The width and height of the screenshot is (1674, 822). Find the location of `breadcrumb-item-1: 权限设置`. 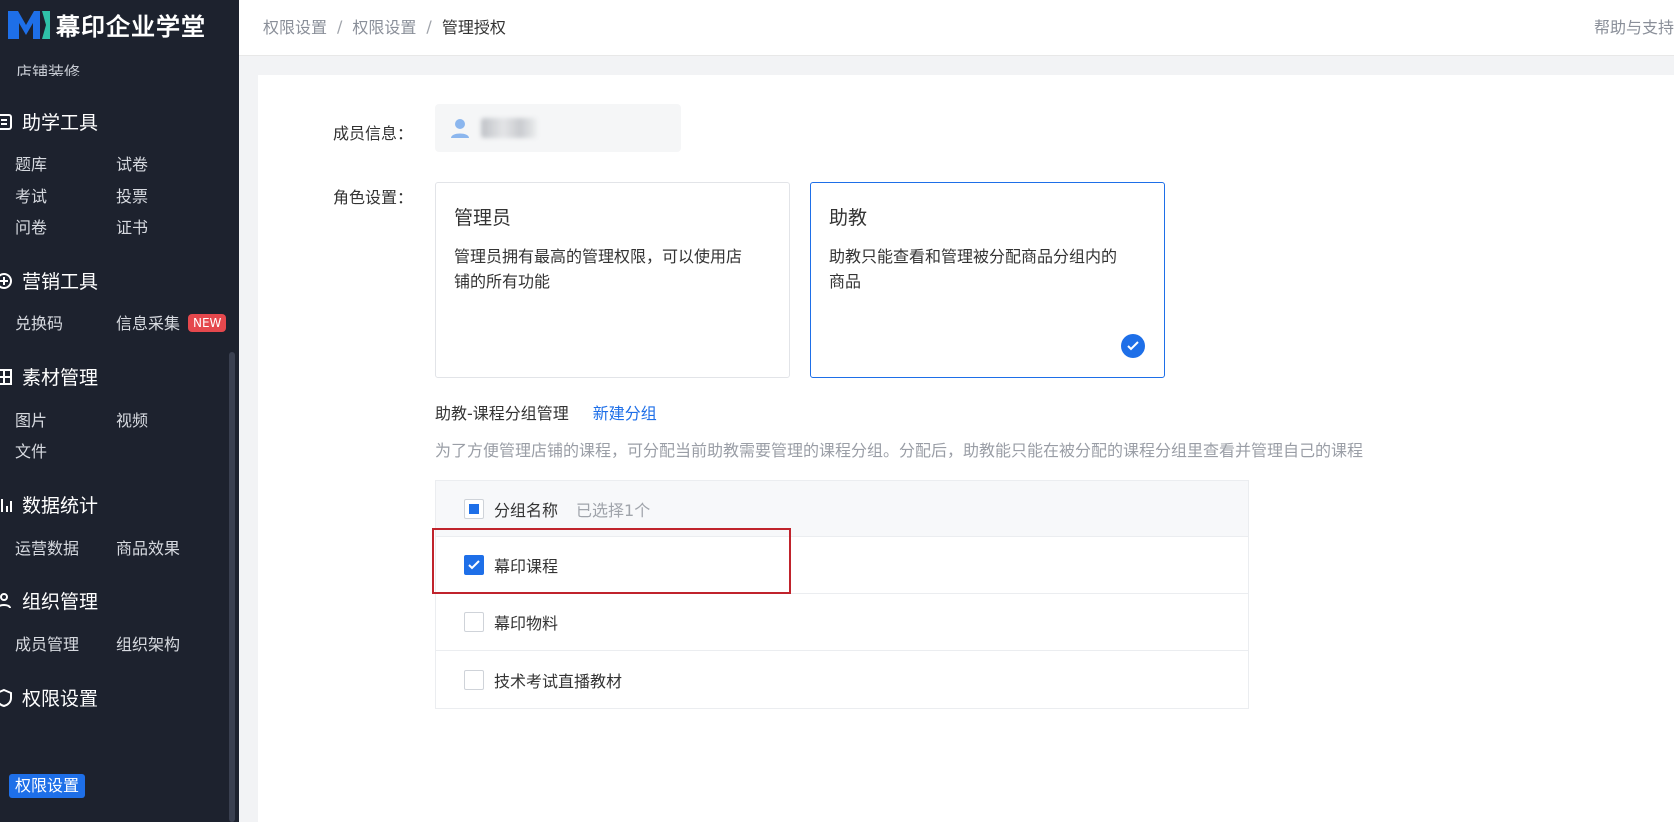

breadcrumb-item-1: 权限设置 is located at coordinates (295, 26).